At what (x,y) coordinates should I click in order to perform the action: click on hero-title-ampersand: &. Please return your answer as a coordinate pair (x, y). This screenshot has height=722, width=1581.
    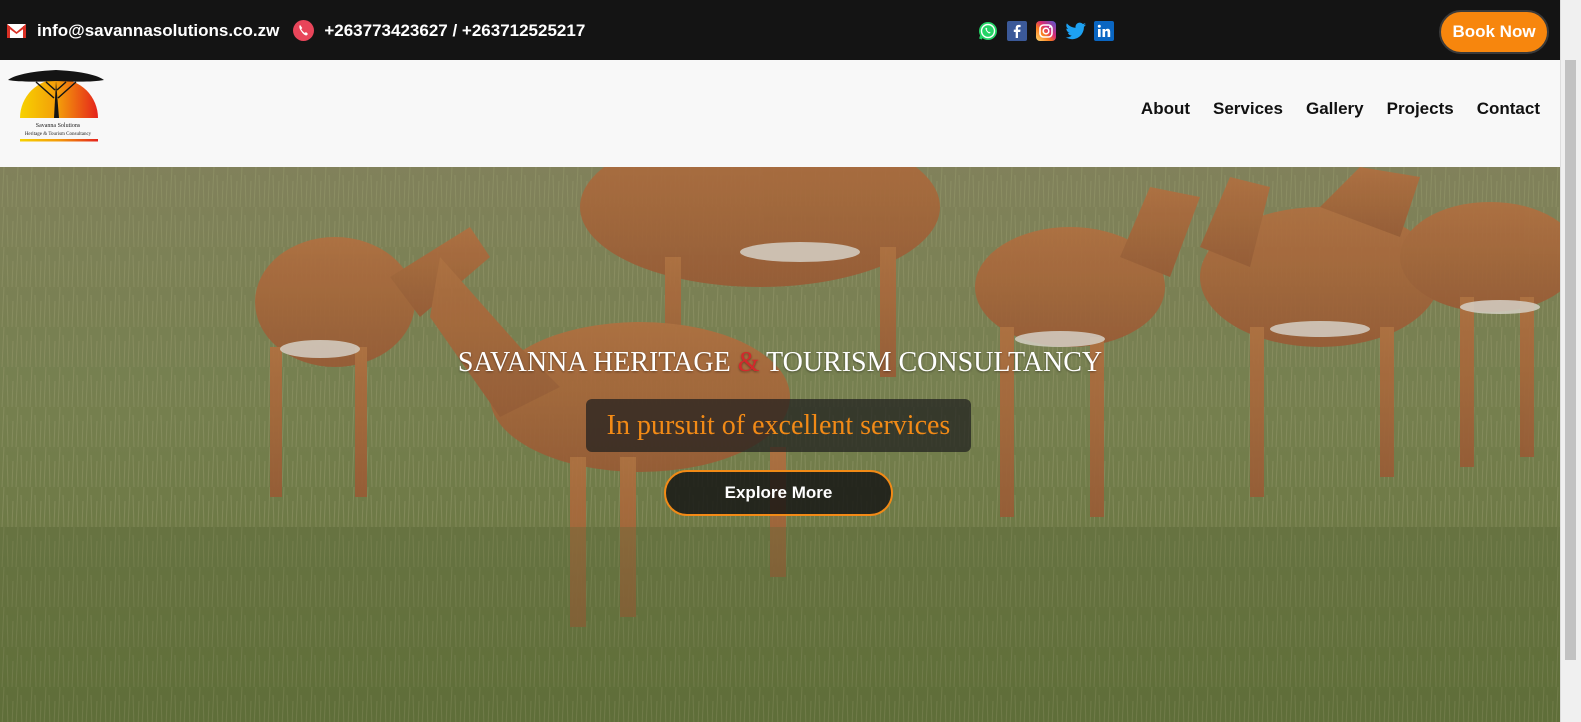
    Looking at the image, I should click on (748, 362).